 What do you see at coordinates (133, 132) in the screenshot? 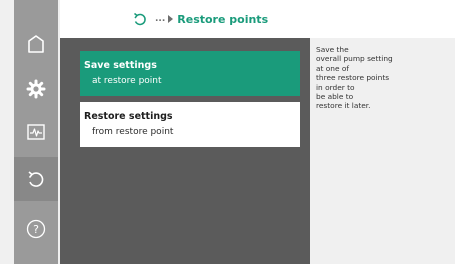
I see `menu-item-subtitle: from restore point` at bounding box center [133, 132].